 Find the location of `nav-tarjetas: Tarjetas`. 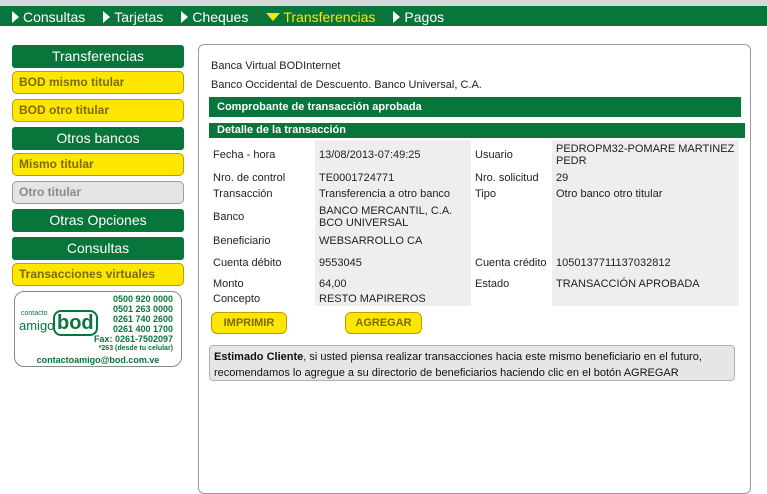

nav-tarjetas: Tarjetas is located at coordinates (133, 17).